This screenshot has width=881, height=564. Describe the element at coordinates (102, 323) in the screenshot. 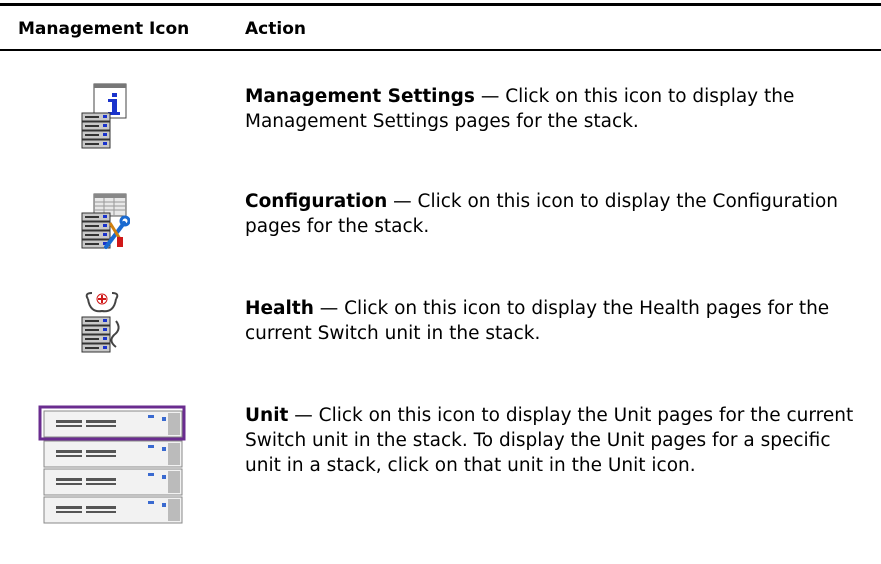

I see `health-icon` at that location.